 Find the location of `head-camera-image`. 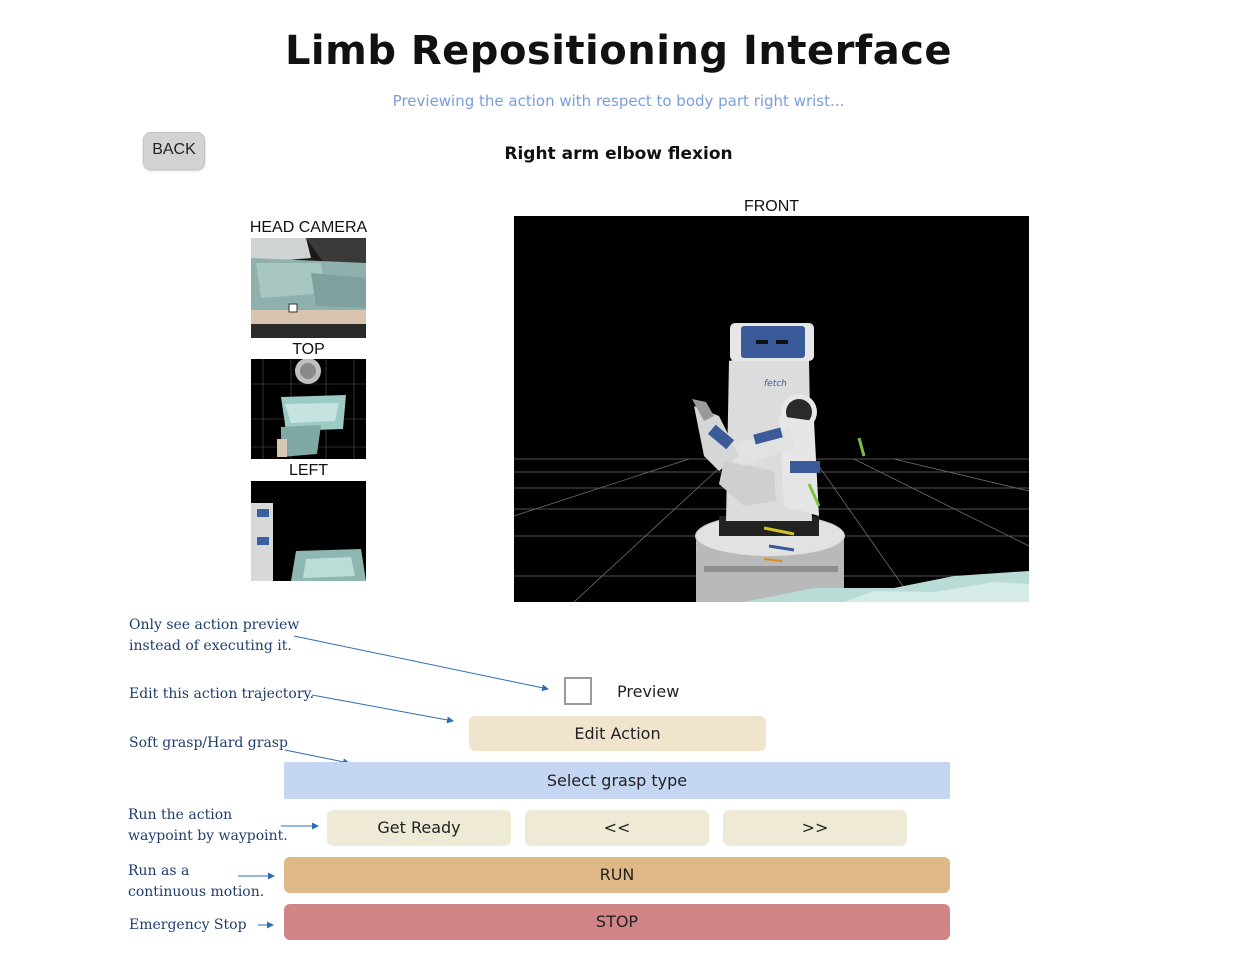

head-camera-image is located at coordinates (308, 288).